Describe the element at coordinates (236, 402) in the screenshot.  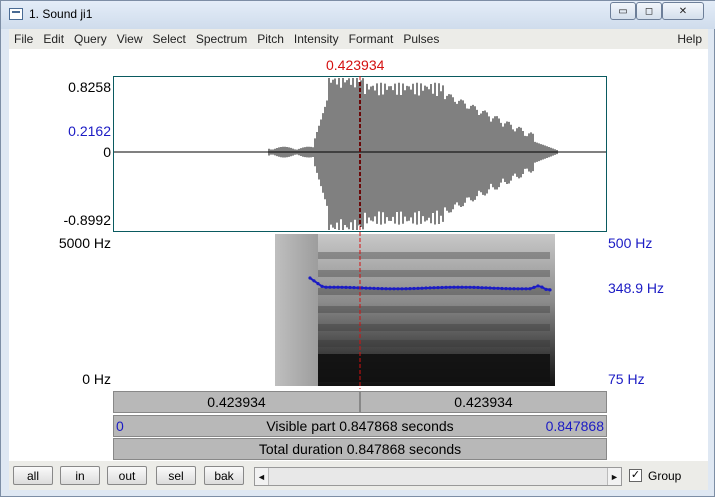
I see `time-segment-left: 0.423934` at that location.